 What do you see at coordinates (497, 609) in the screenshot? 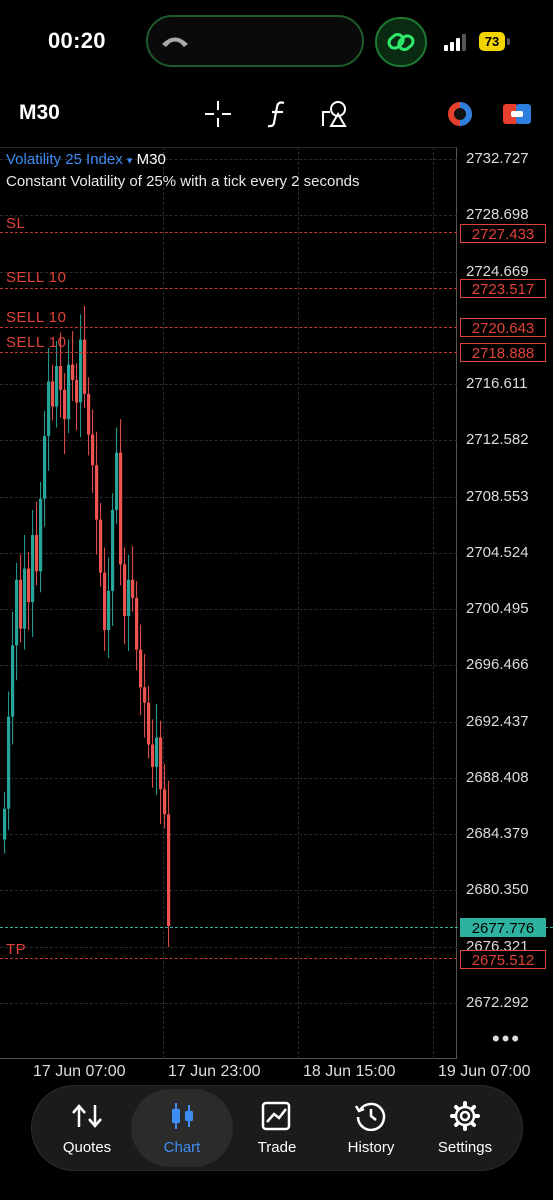
I see `price-axis-label: 2700.495` at bounding box center [497, 609].